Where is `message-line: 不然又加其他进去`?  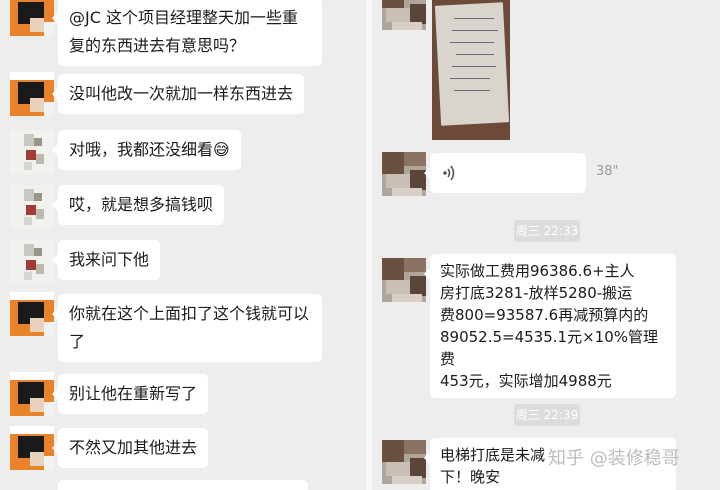
message-line: 不然又加其他进去 is located at coordinates (133, 447).